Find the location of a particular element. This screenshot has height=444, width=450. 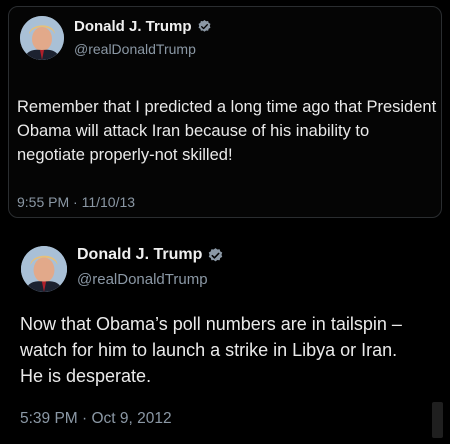

timestamp: 9:55 PM · 11/10/13 is located at coordinates (76, 202).